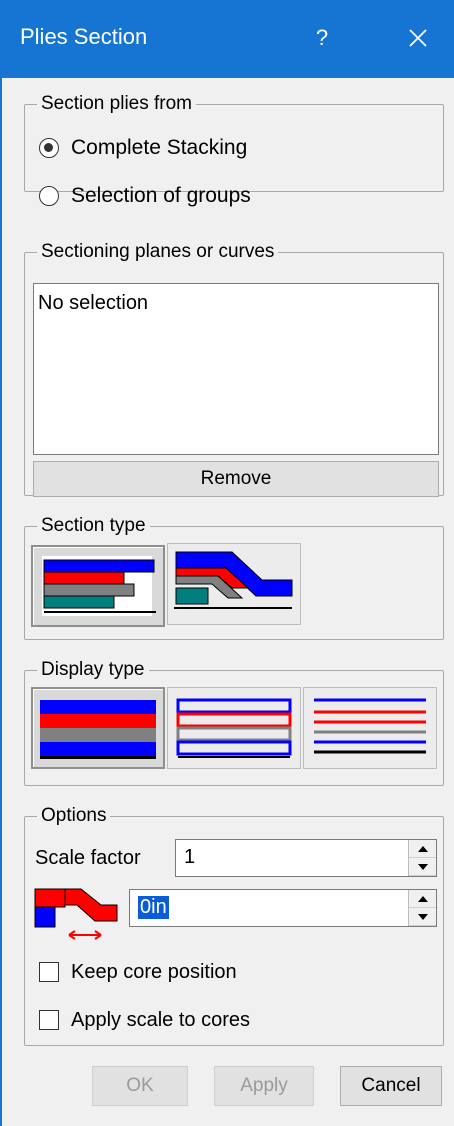 The width and height of the screenshot is (454, 1126). I want to click on scale-spin-arrows, so click(422, 858).